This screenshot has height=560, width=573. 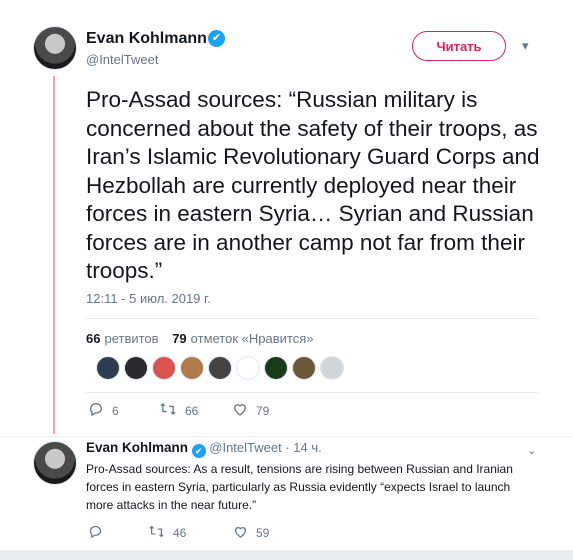 I want to click on engagement-stats: 66 ретвитов 79 отметок «Нравится», so click(x=199, y=338).